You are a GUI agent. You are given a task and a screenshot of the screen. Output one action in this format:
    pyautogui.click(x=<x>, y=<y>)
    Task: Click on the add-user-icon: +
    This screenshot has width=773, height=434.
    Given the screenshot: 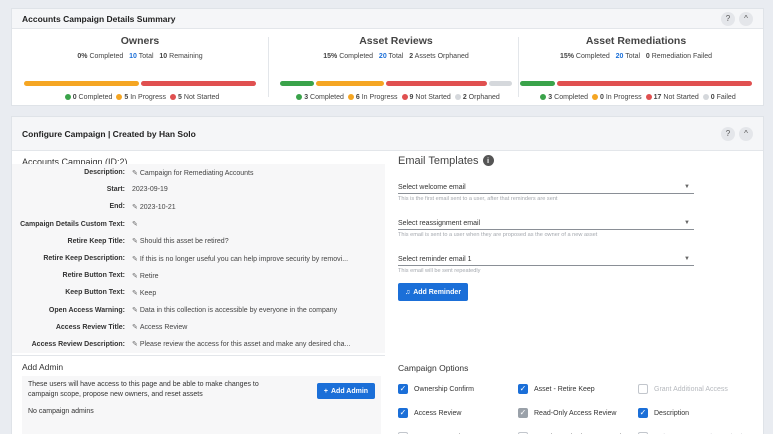 What is the action you would take?
    pyautogui.click(x=325, y=391)
    